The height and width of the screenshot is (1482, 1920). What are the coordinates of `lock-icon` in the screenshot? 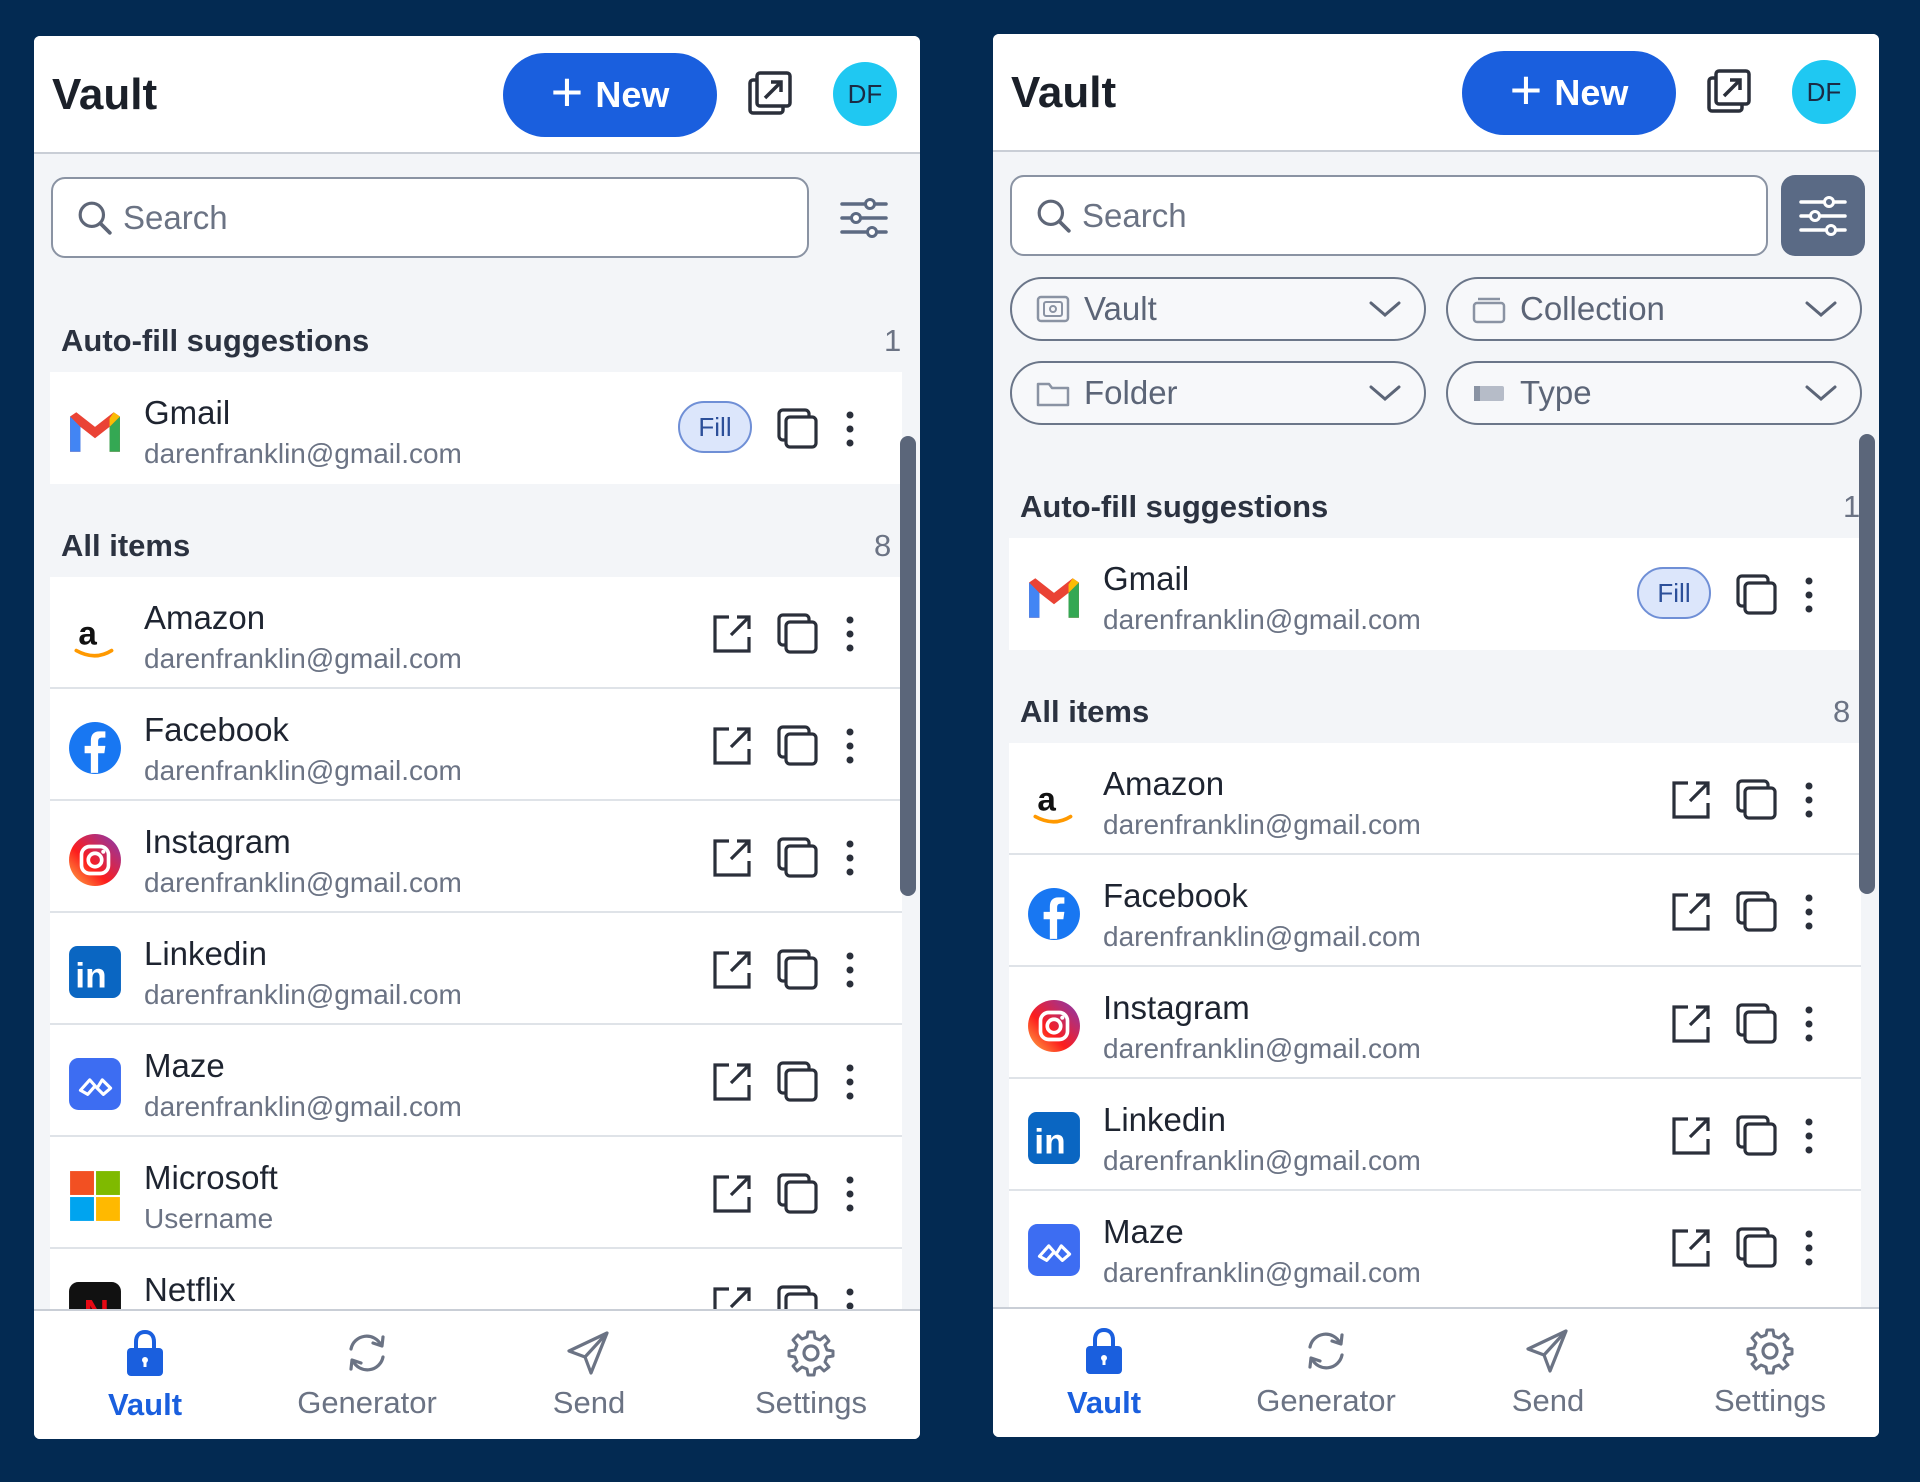 It's located at (145, 1354).